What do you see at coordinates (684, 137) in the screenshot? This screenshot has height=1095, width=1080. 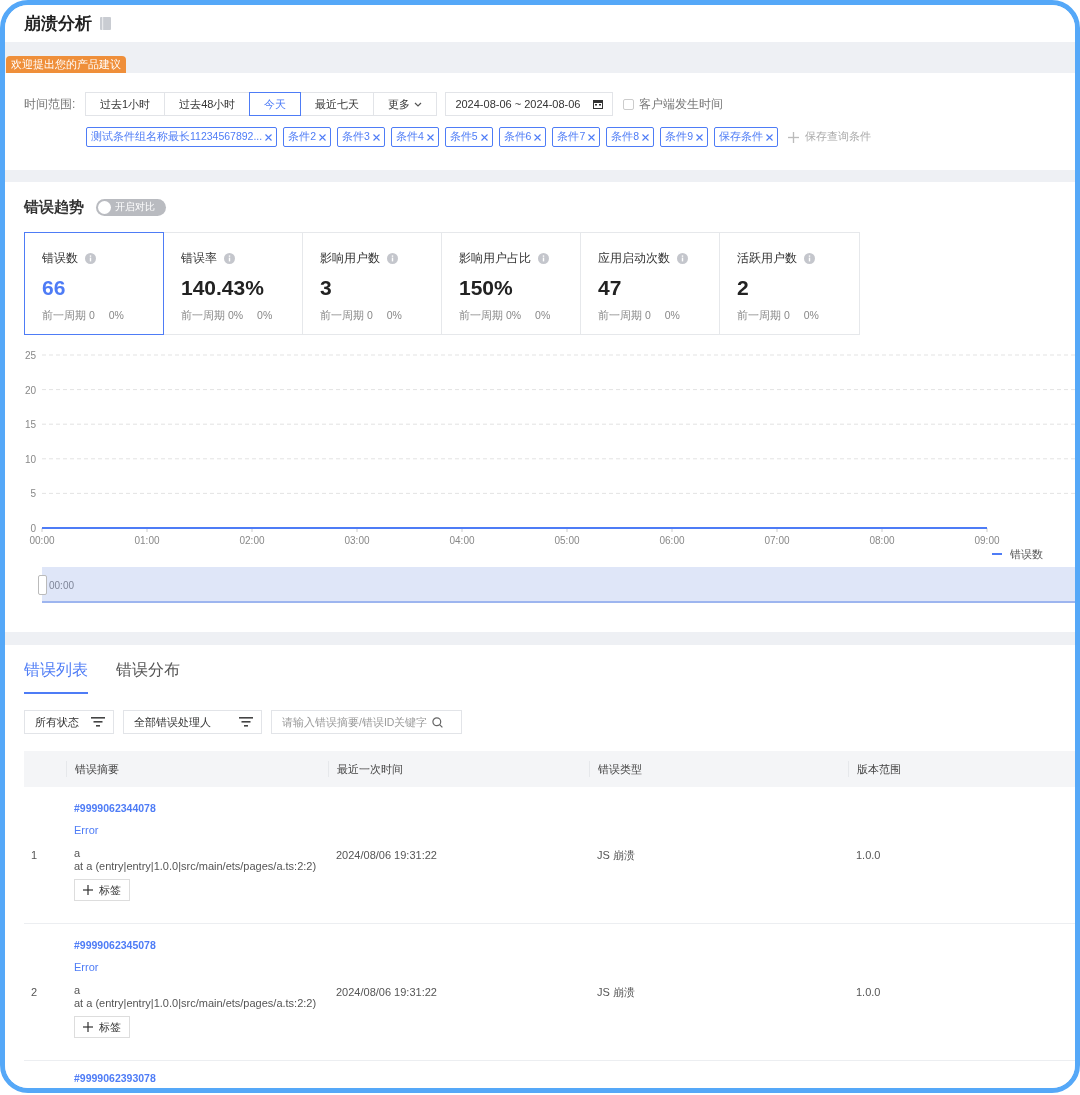 I see `filter-tag: 条件9` at bounding box center [684, 137].